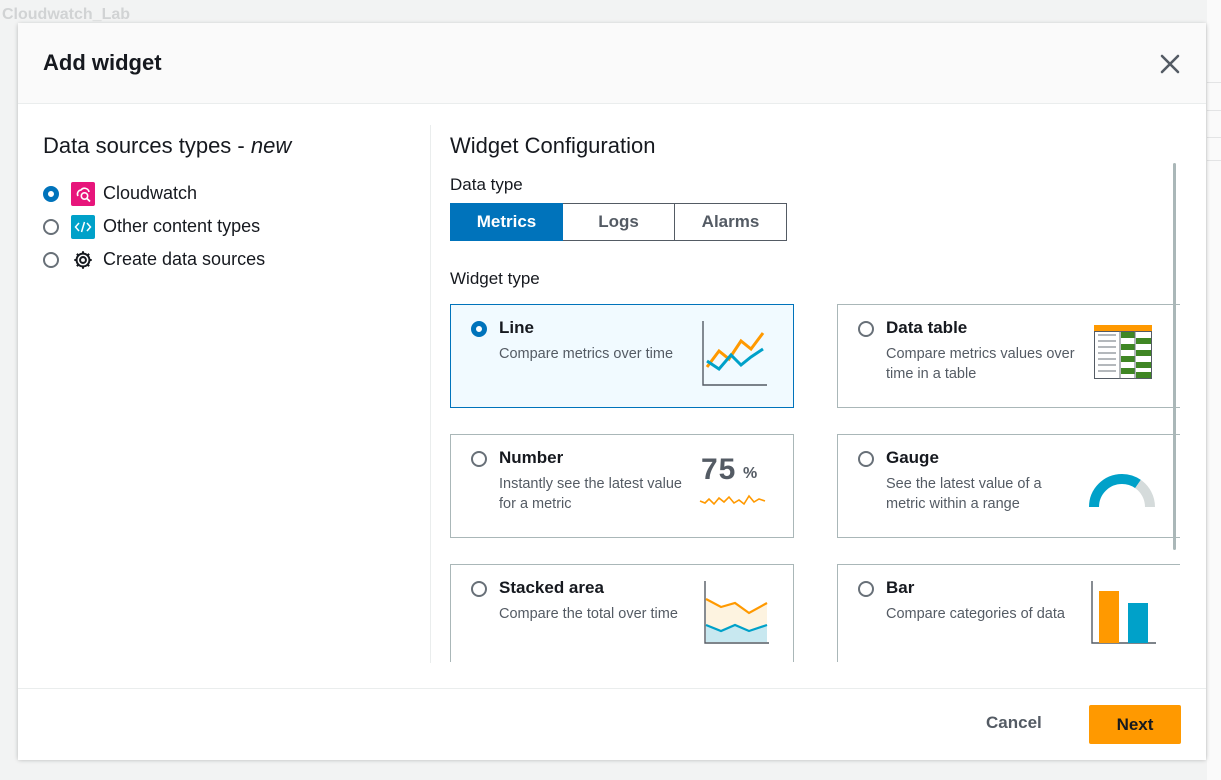 The height and width of the screenshot is (780, 1221). I want to click on data-source-label: Other content types, so click(182, 226).